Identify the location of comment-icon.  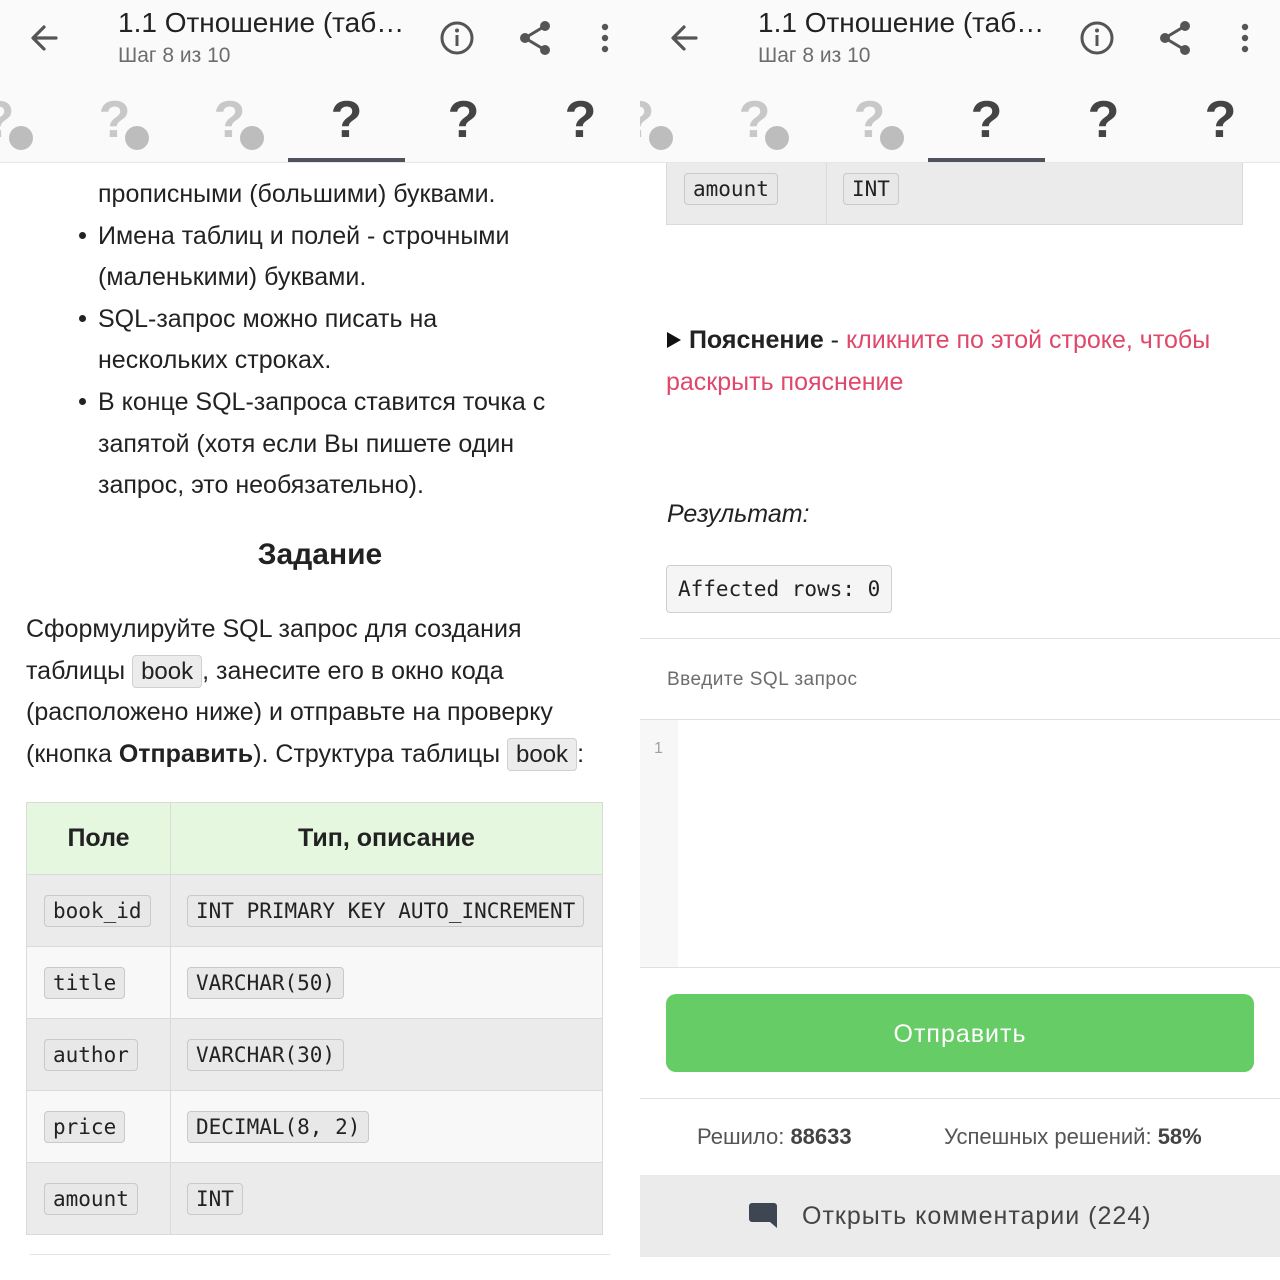
(763, 1215).